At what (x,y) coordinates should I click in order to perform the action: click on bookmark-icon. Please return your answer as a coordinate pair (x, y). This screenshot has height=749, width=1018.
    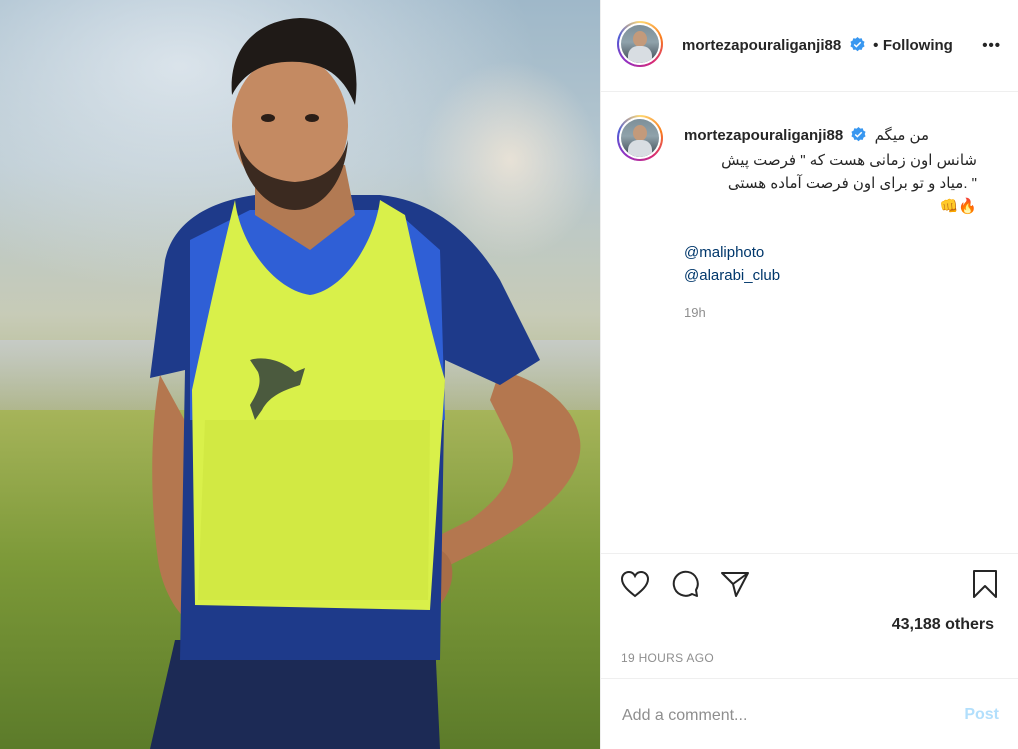
    Looking at the image, I should click on (985, 584).